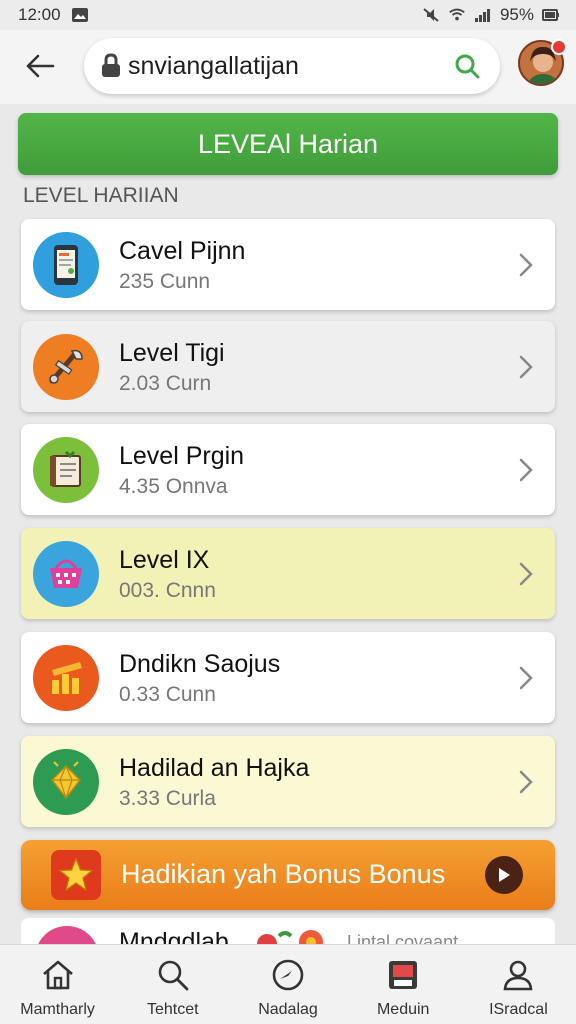  What do you see at coordinates (288, 366) in the screenshot?
I see `level-card: Level Tigi 2.03 Curn` at bounding box center [288, 366].